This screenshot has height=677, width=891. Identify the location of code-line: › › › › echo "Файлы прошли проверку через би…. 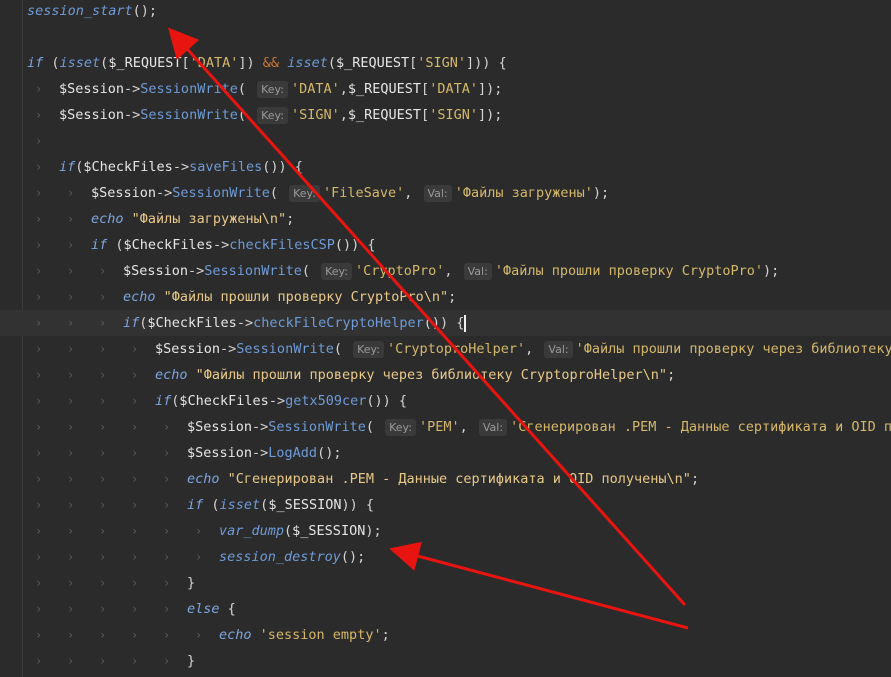
(445, 375).